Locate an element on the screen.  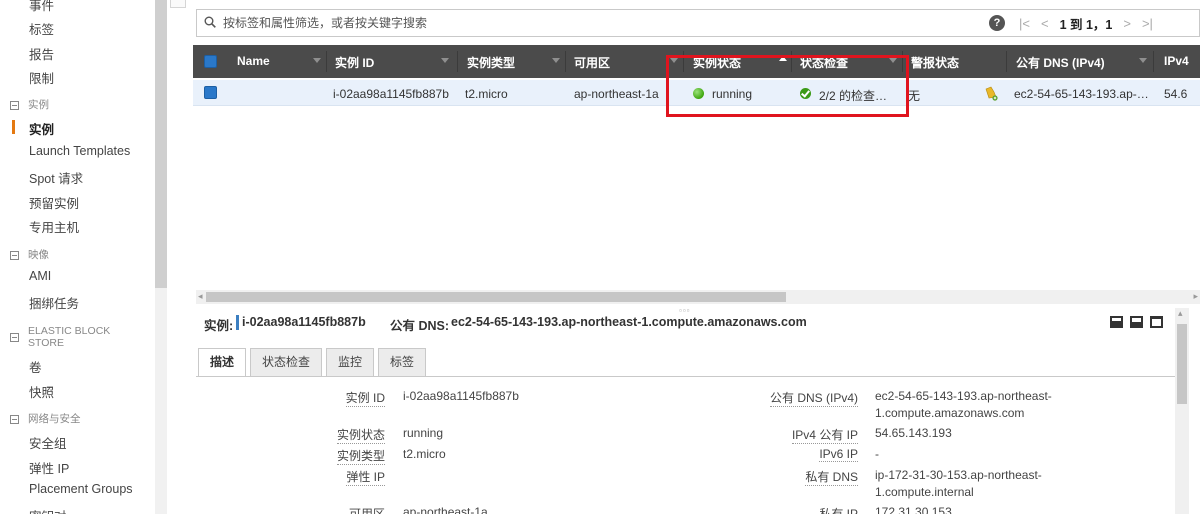
sidebar-item-dedicated-hosts: 专用主机 is located at coordinates (54, 226).